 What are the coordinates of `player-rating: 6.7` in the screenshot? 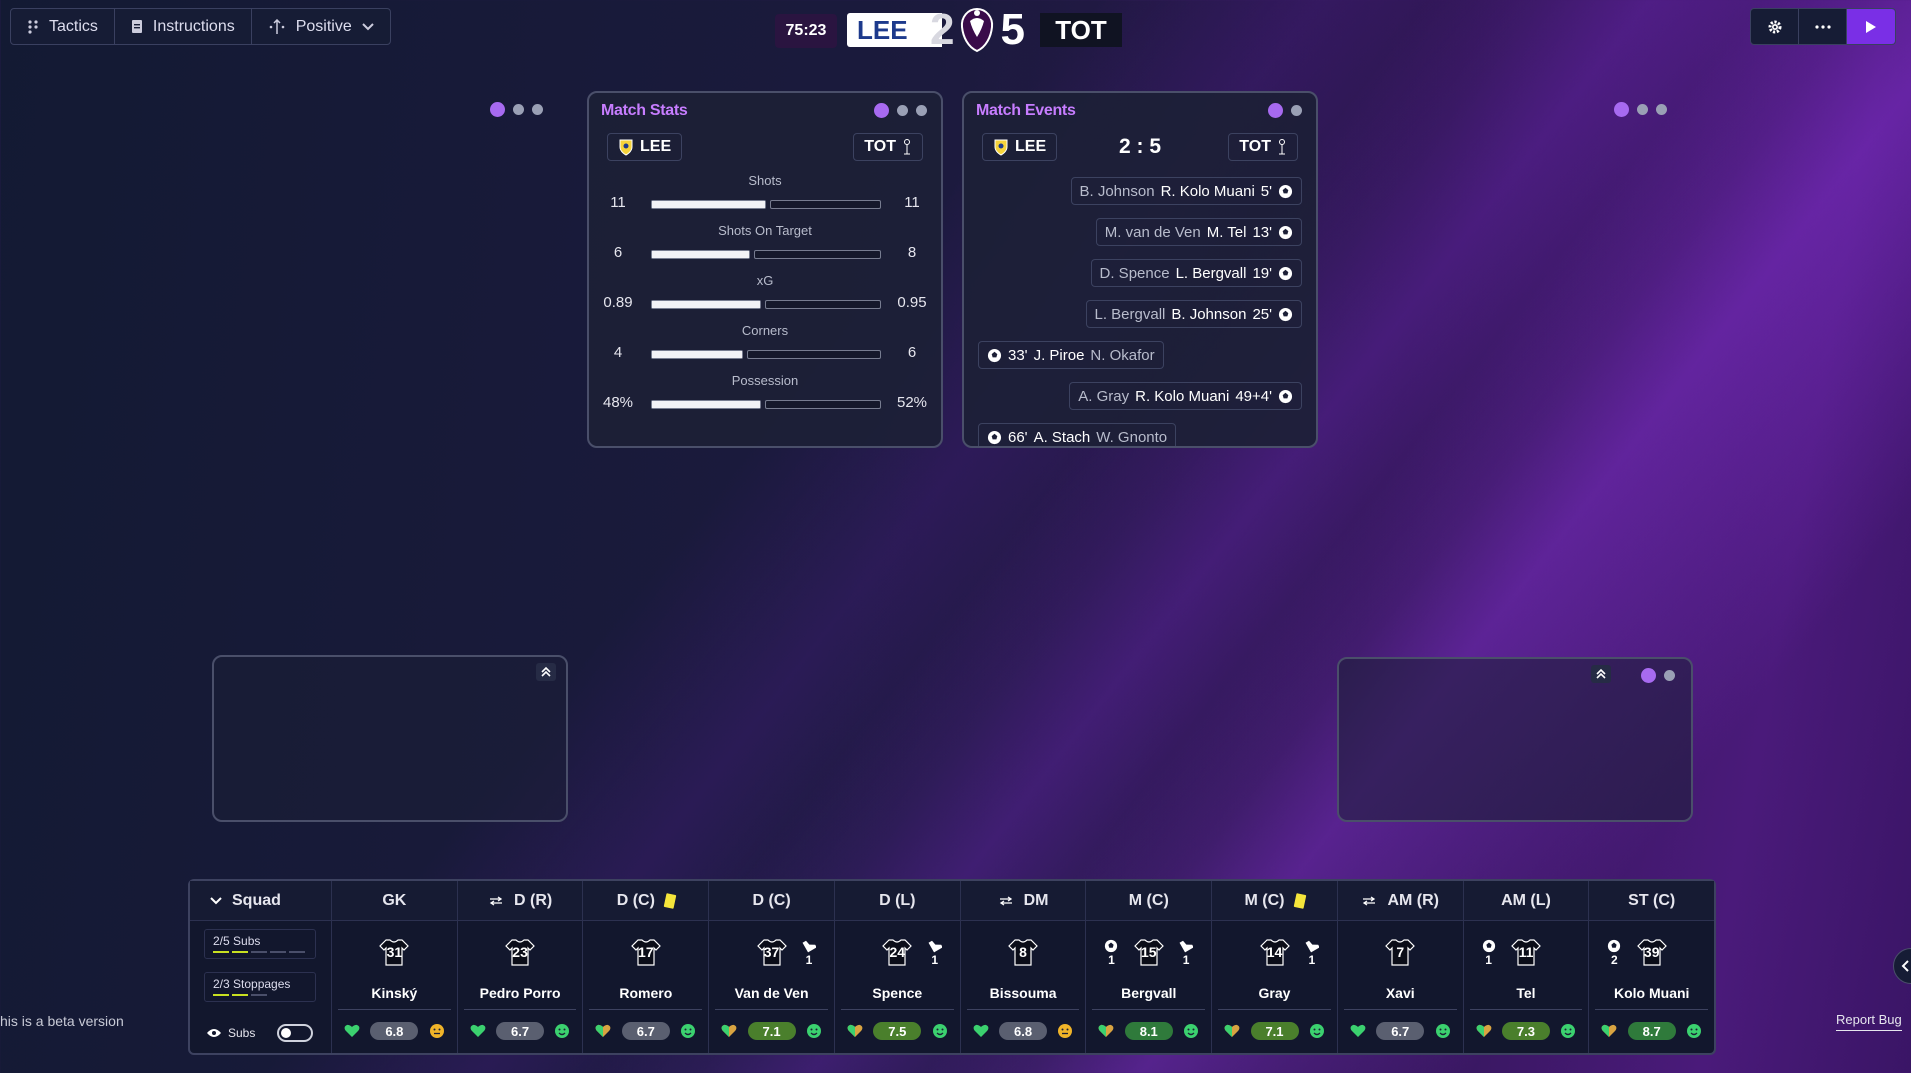 It's located at (1400, 1031).